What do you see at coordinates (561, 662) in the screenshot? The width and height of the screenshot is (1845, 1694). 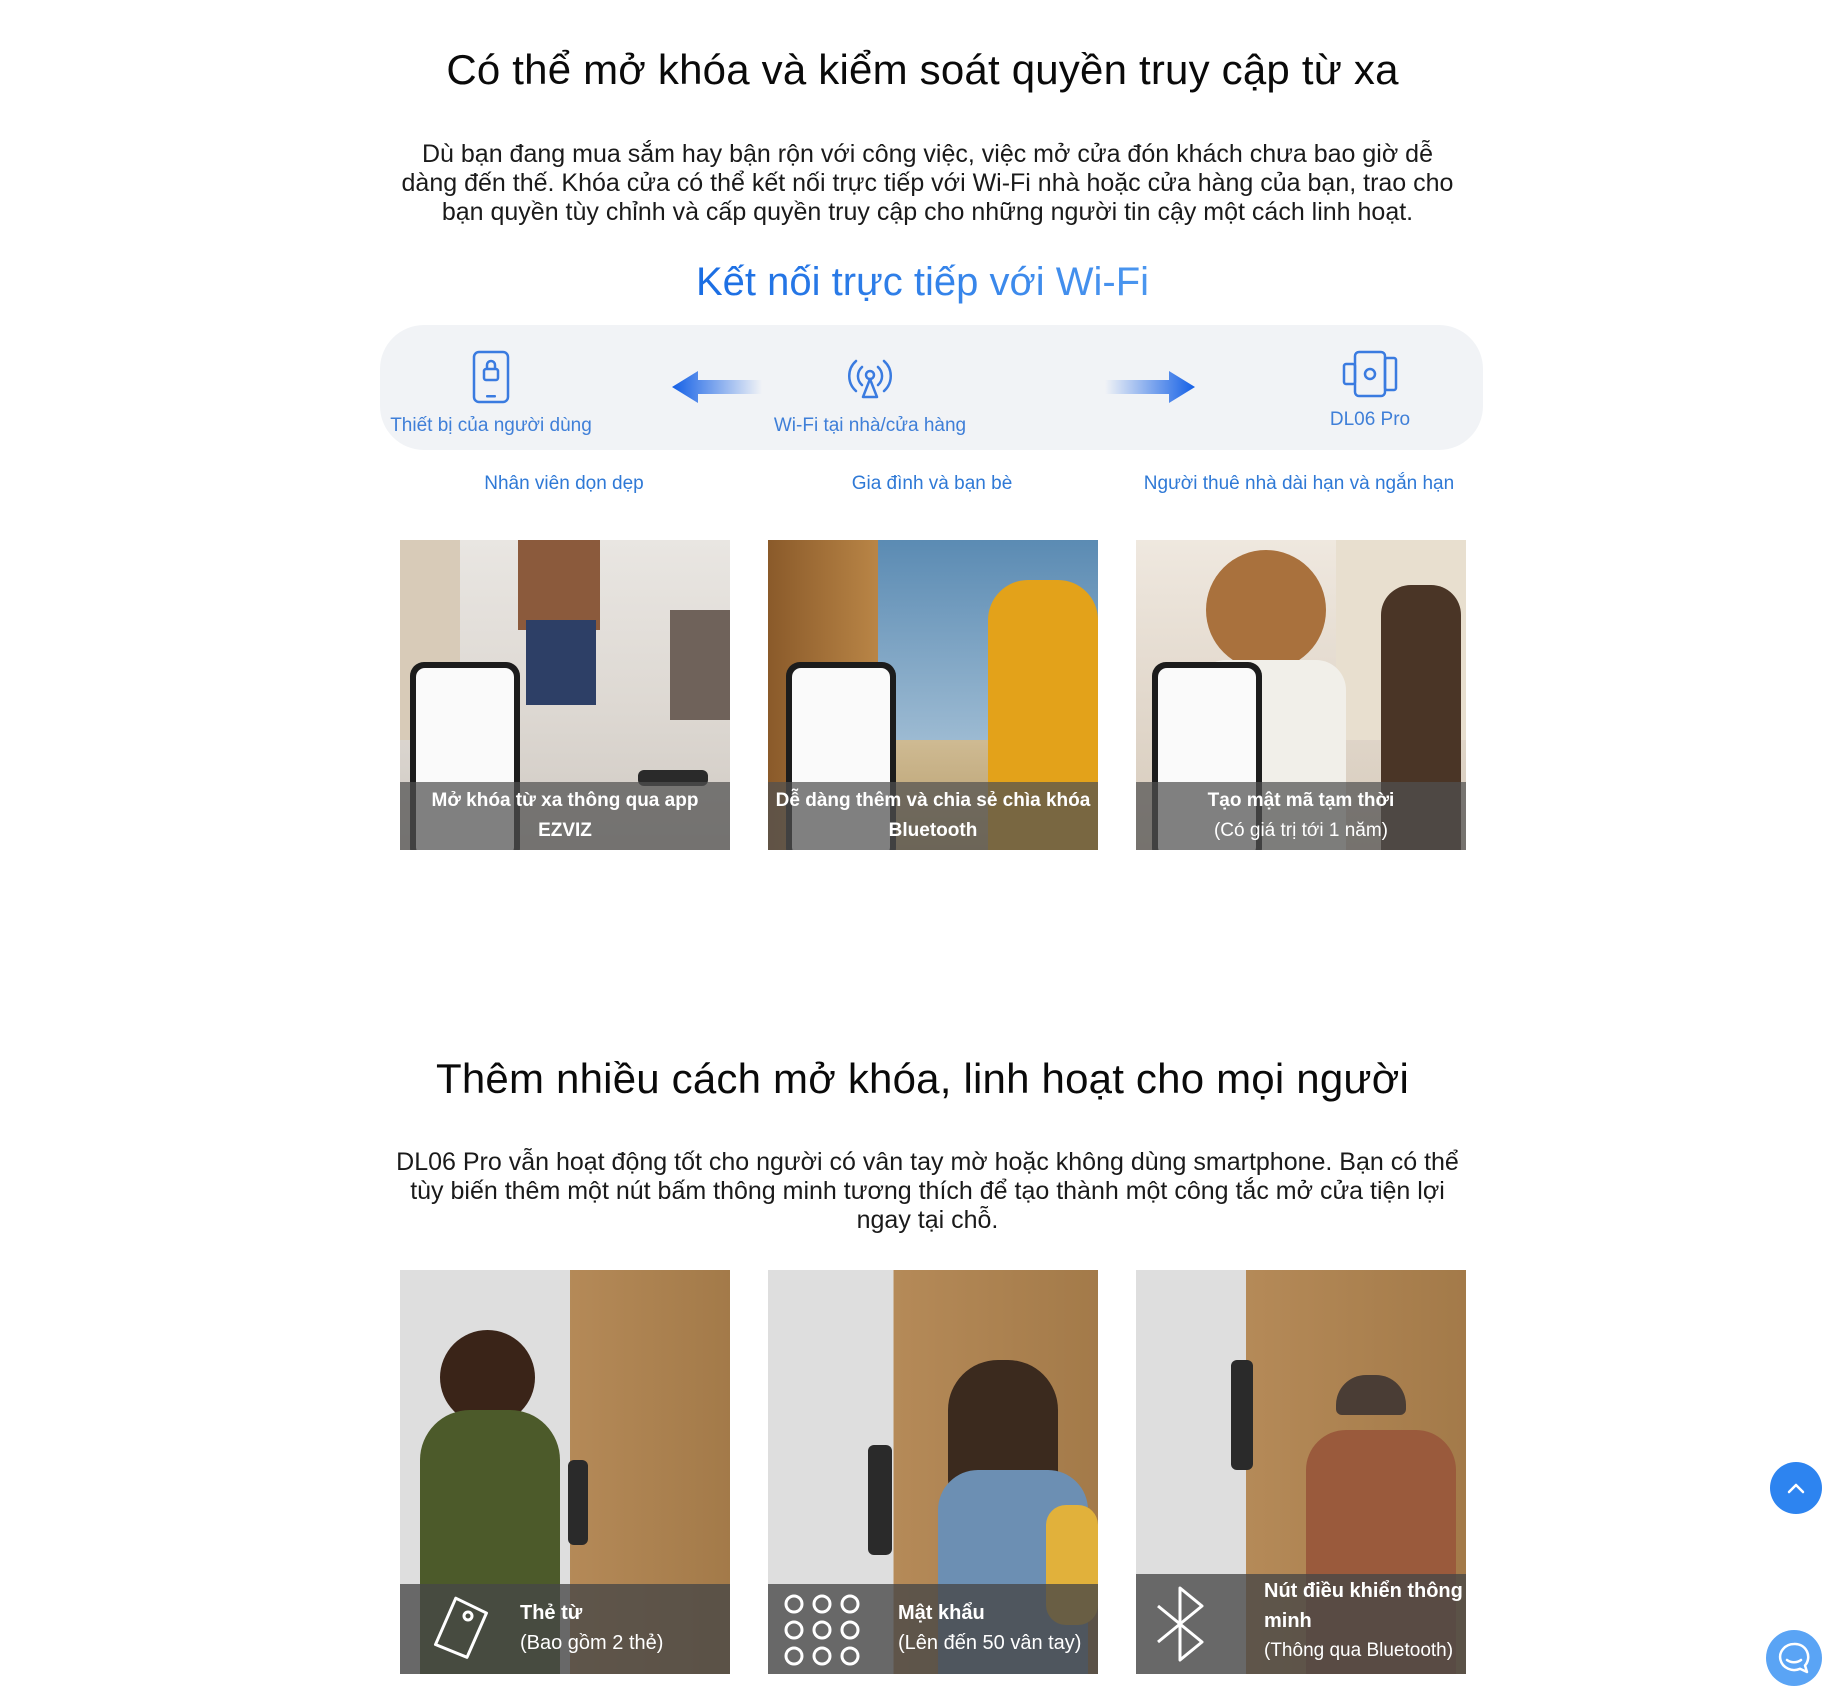 I see `person-jeans-image` at bounding box center [561, 662].